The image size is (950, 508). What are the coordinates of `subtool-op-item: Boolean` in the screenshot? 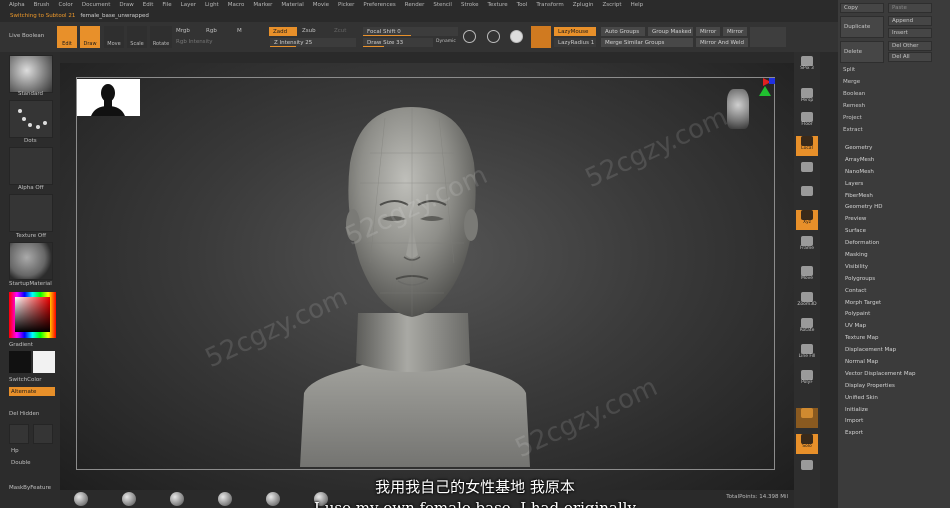 It's located at (854, 94).